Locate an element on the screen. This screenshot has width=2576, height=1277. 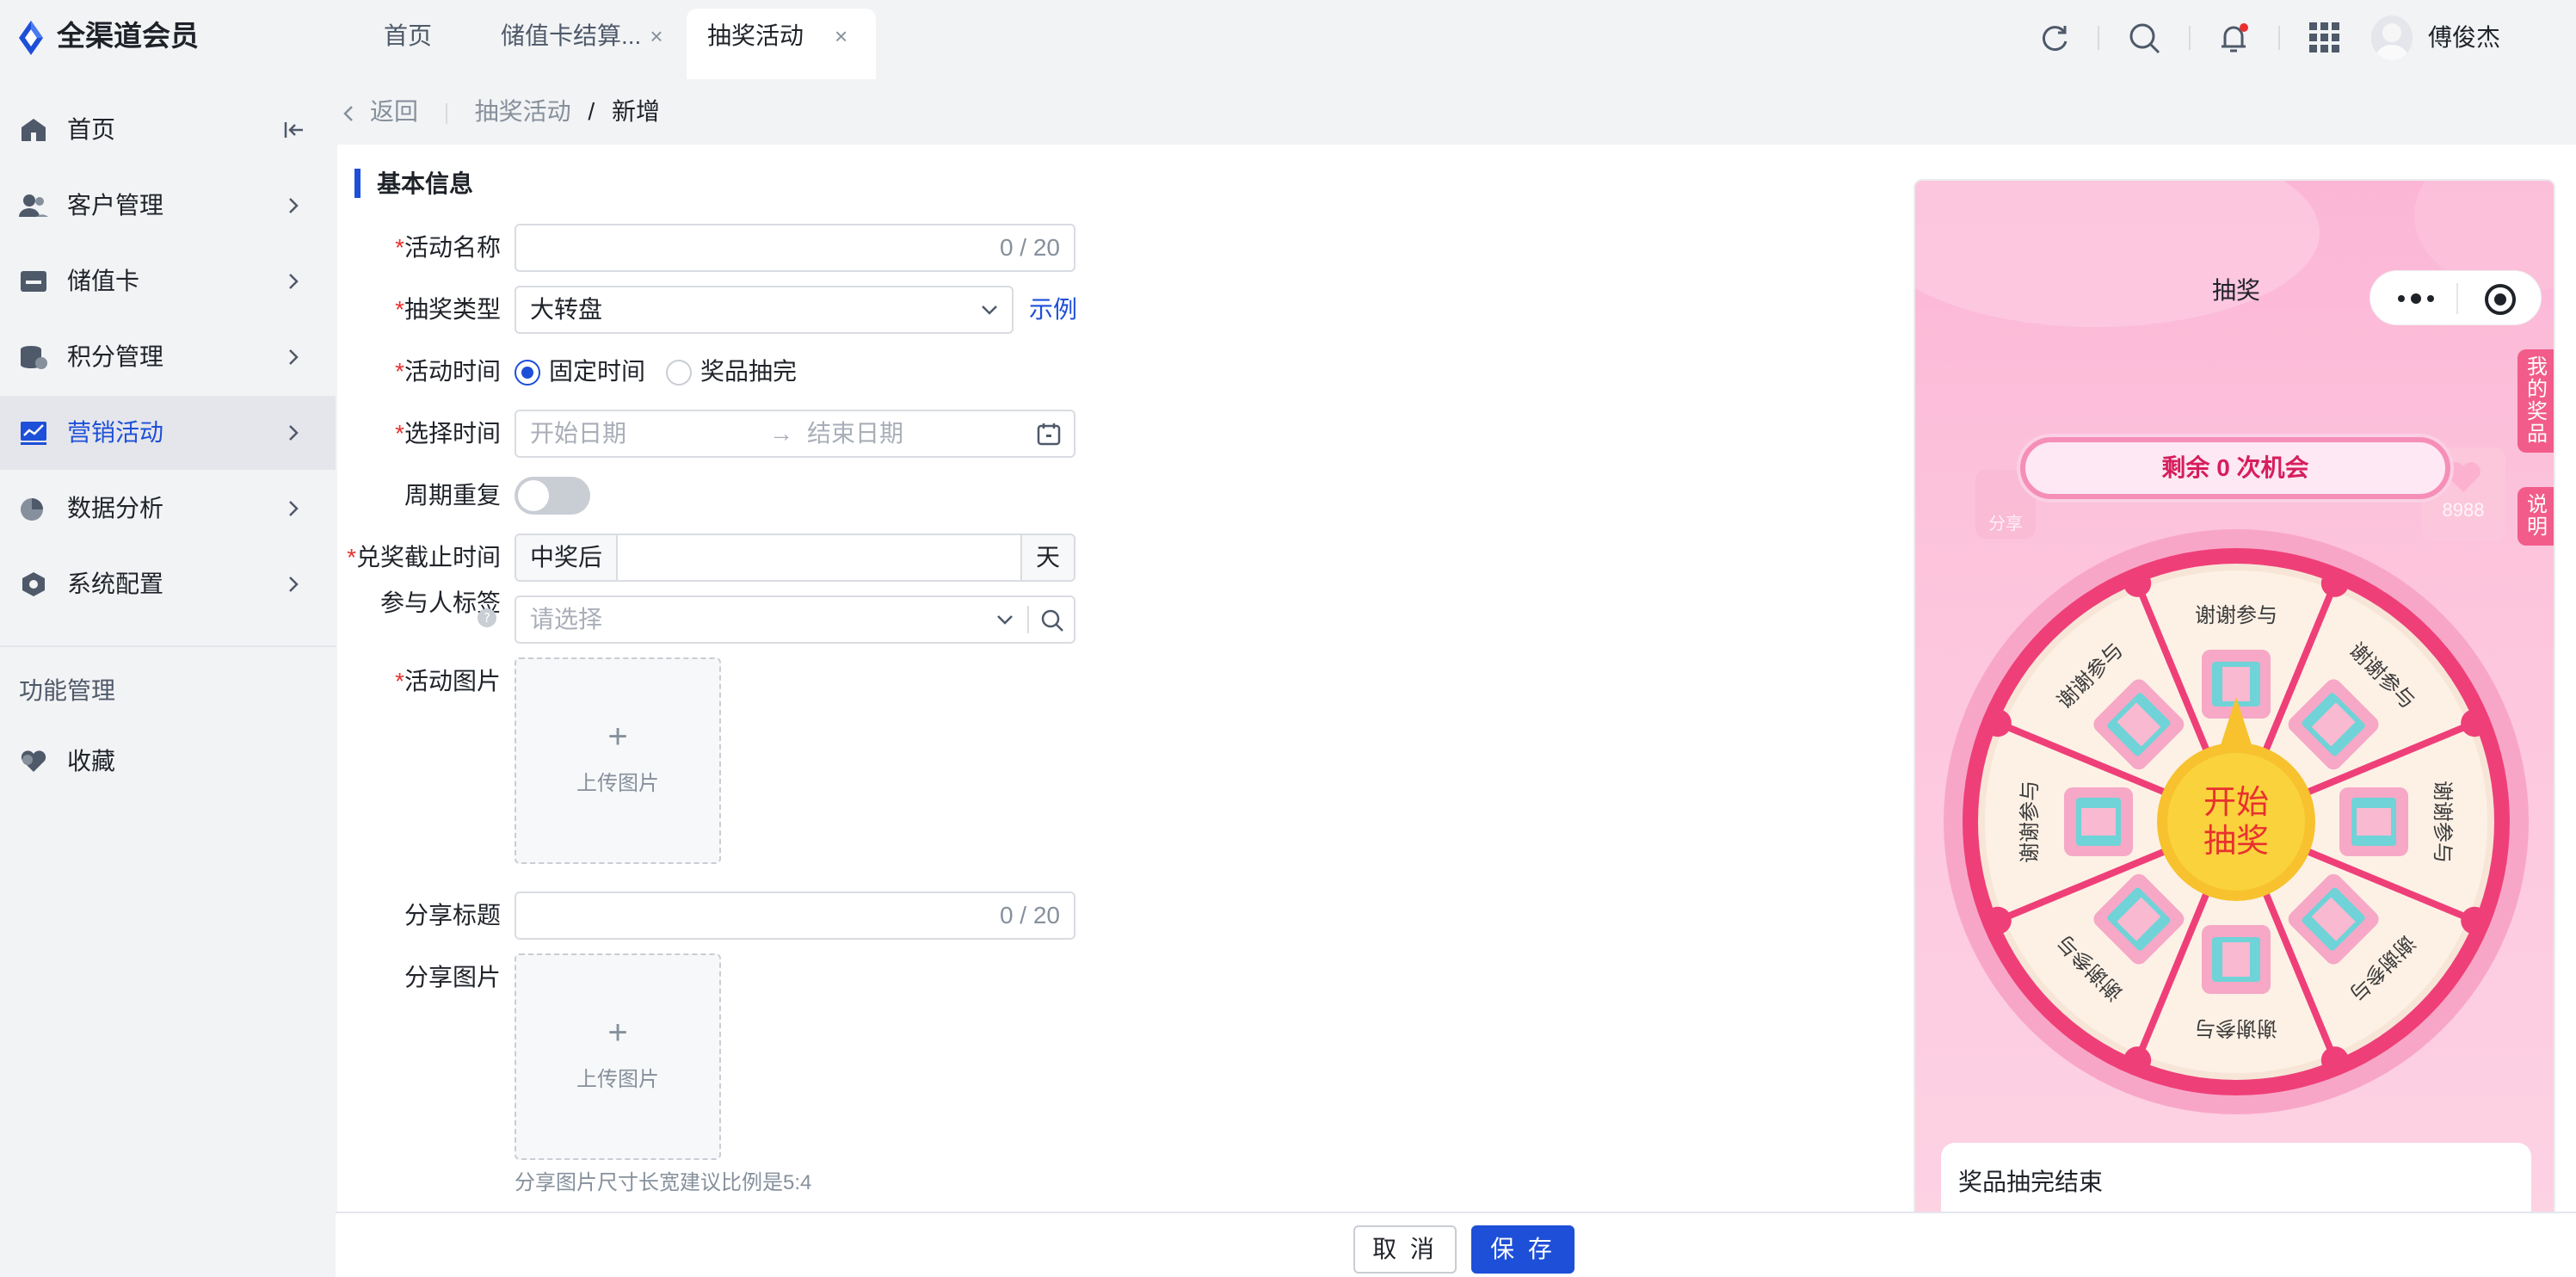
sidebar-item-stored-card: 储值卡 is located at coordinates (168, 281).